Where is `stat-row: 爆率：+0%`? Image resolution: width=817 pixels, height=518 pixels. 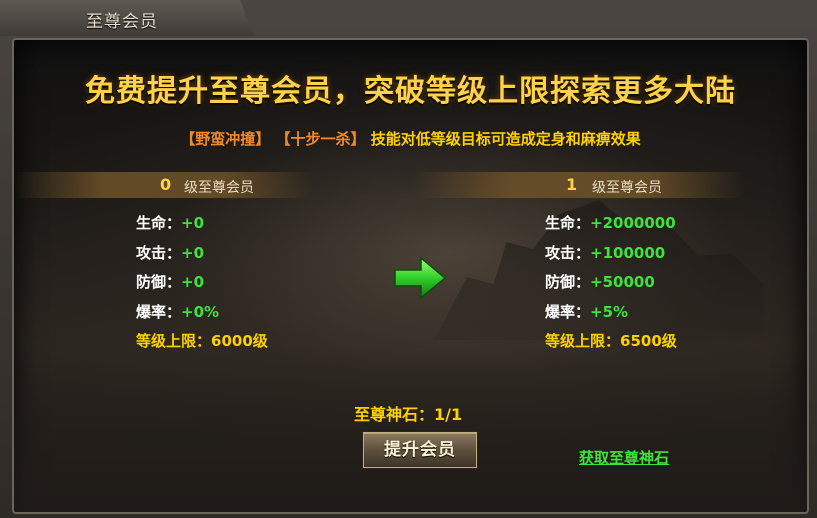
stat-row: 爆率：+0% is located at coordinates (202, 316).